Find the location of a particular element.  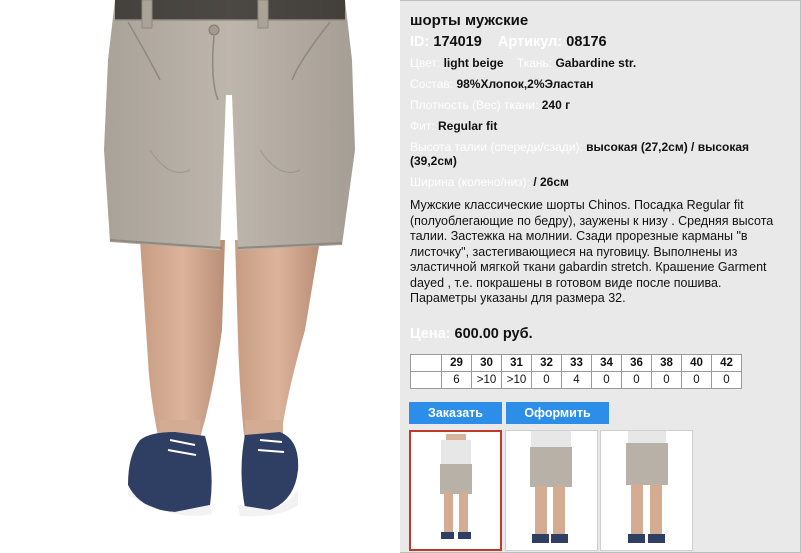

stock-corner-cell is located at coordinates (426, 380).